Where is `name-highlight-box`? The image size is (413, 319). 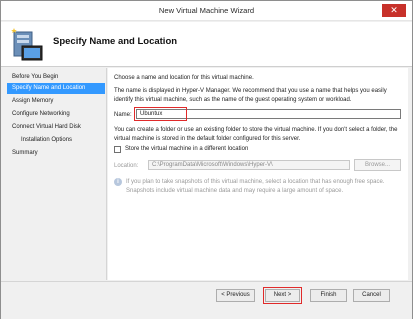
name-highlight-box is located at coordinates (160, 114).